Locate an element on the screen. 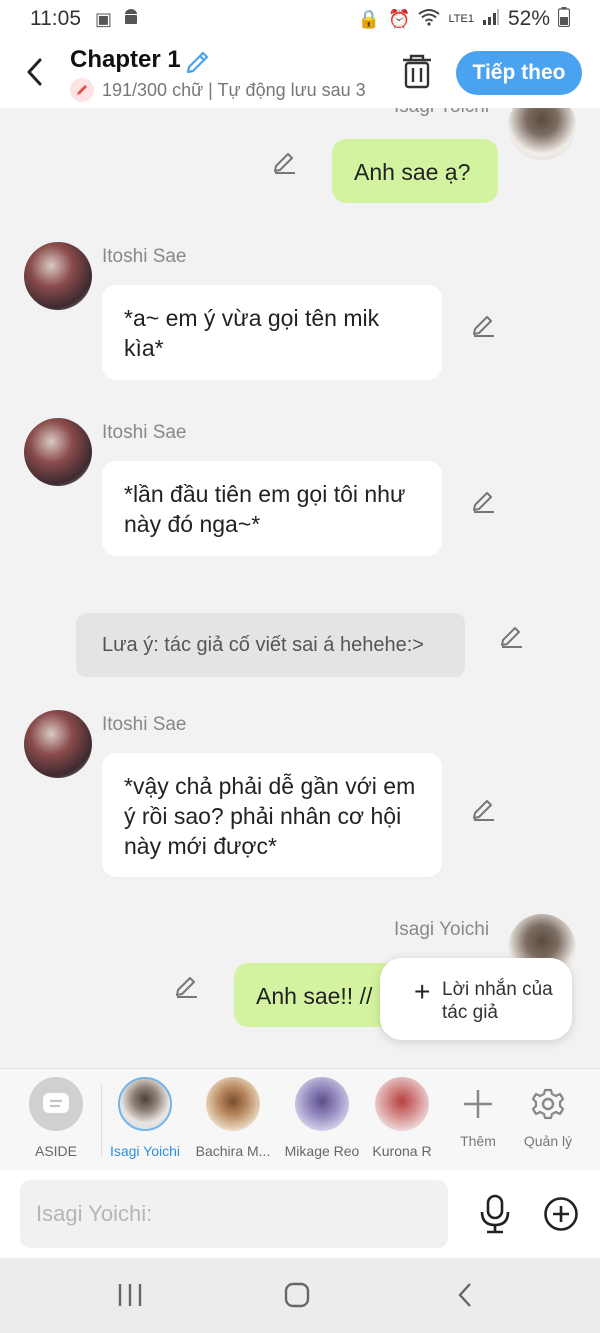 The width and height of the screenshot is (600, 1333). wifi-icon is located at coordinates (429, 19).